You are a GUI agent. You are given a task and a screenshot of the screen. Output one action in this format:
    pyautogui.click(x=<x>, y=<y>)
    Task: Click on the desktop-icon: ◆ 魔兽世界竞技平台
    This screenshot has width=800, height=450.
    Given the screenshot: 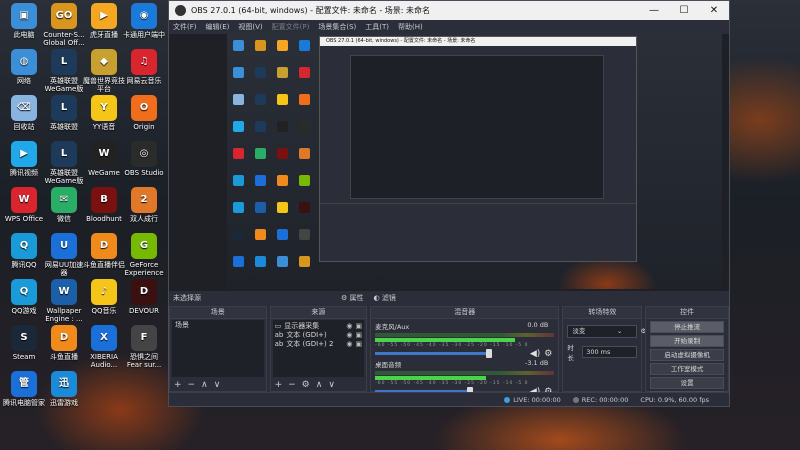 What is the action you would take?
    pyautogui.click(x=104, y=71)
    